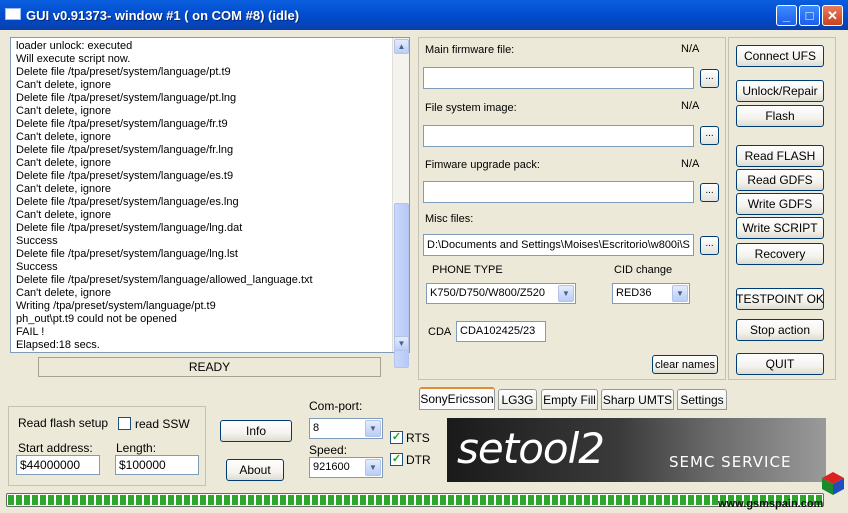  I want to click on read-gdfs-button: Read GDFS, so click(780, 180).